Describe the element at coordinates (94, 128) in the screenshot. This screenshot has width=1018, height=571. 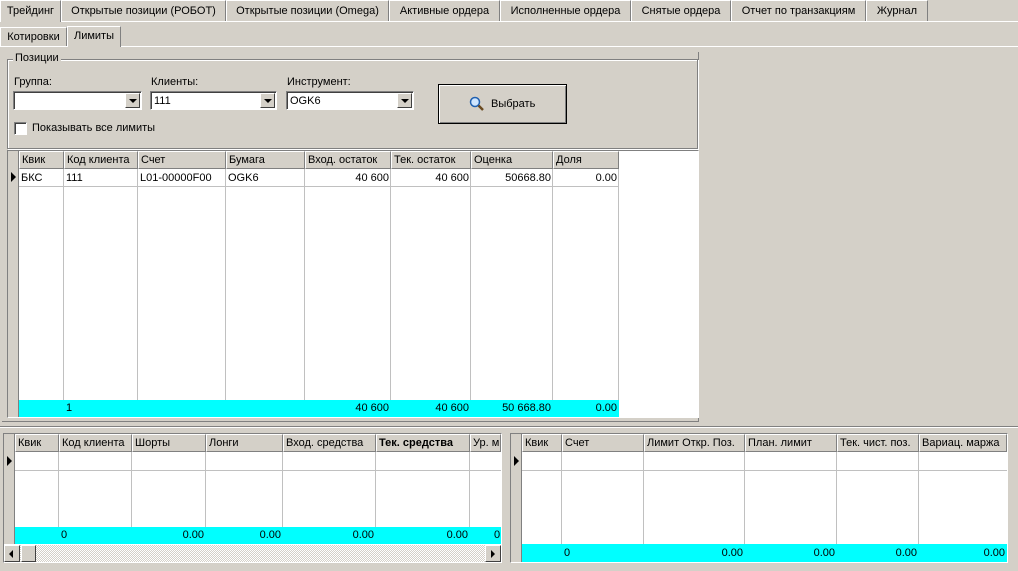
I see `show-all-limits-label: Показывать все лимиты` at that location.